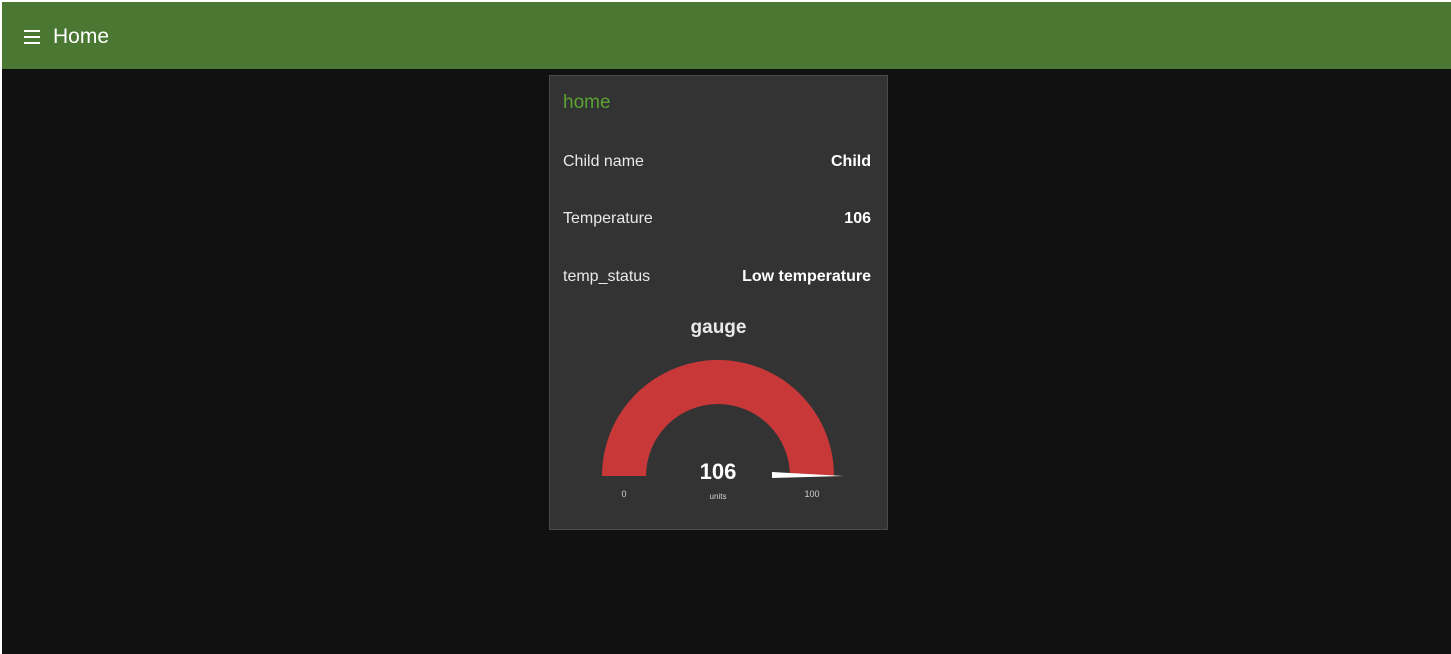  Describe the element at coordinates (717, 277) in the screenshot. I see `temp-status-row: temp_status Low temperature` at that location.